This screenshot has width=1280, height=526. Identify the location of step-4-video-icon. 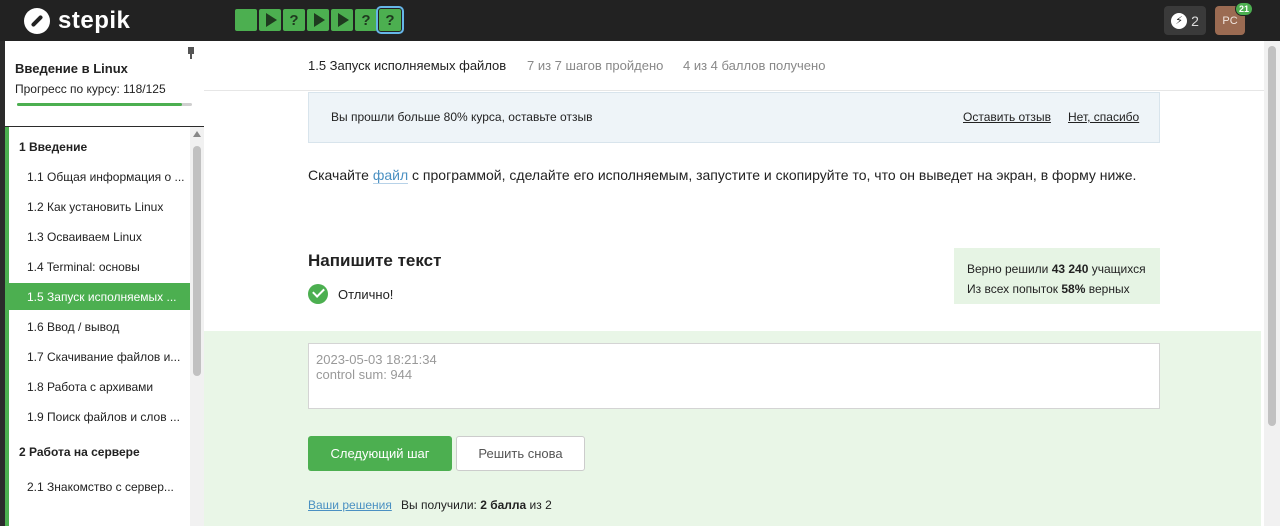
(318, 20).